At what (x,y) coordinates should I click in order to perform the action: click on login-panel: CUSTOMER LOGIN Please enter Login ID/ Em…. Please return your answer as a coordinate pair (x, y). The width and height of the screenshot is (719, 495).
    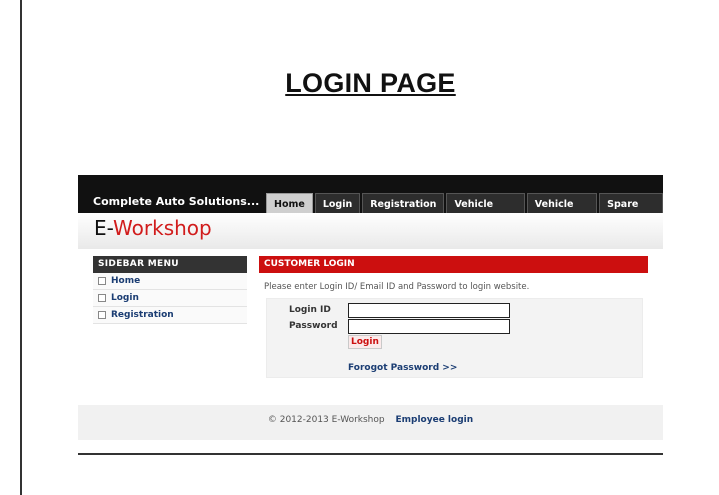
    Looking at the image, I should click on (453, 317).